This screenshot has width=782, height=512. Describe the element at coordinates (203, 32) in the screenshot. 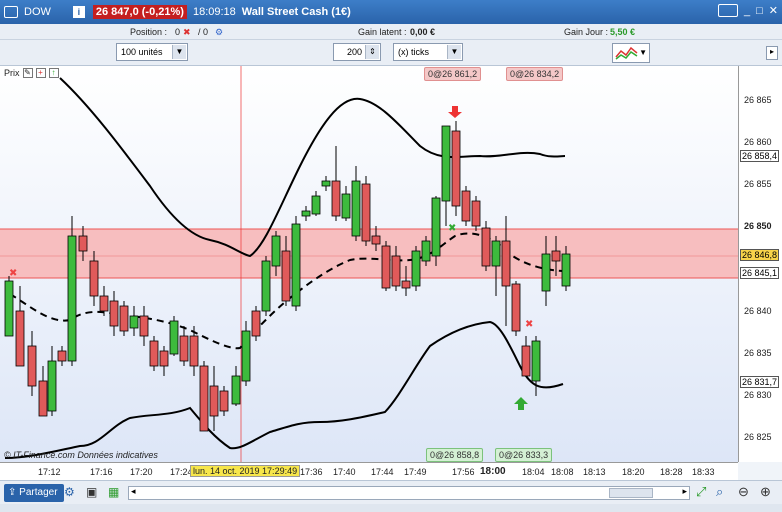

I see `position-sep: / 0` at that location.